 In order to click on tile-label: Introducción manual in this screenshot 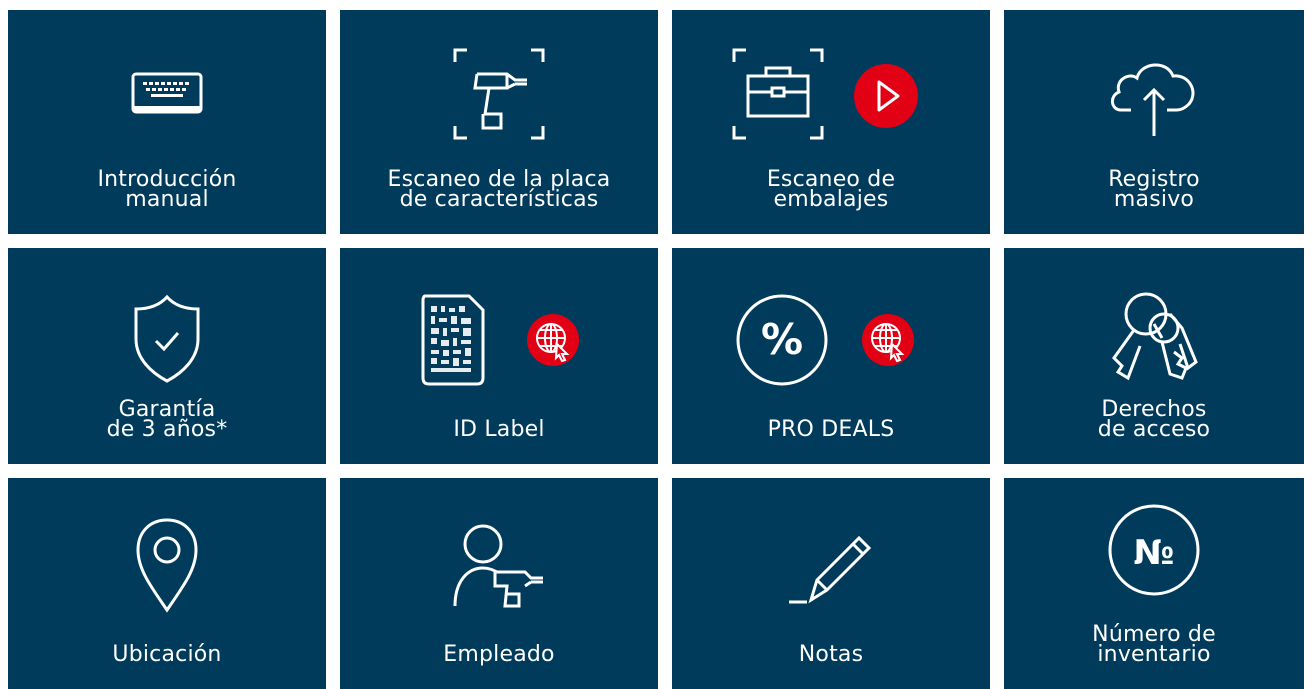, I will do `click(167, 189)`.